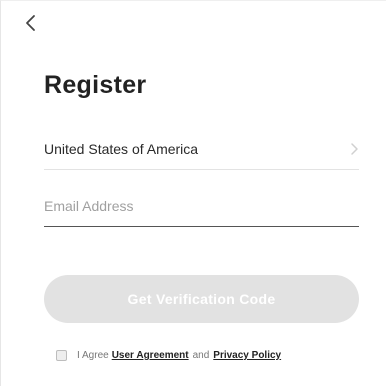 The width and height of the screenshot is (386, 386). I want to click on chevron-left-icon, so click(30, 23).